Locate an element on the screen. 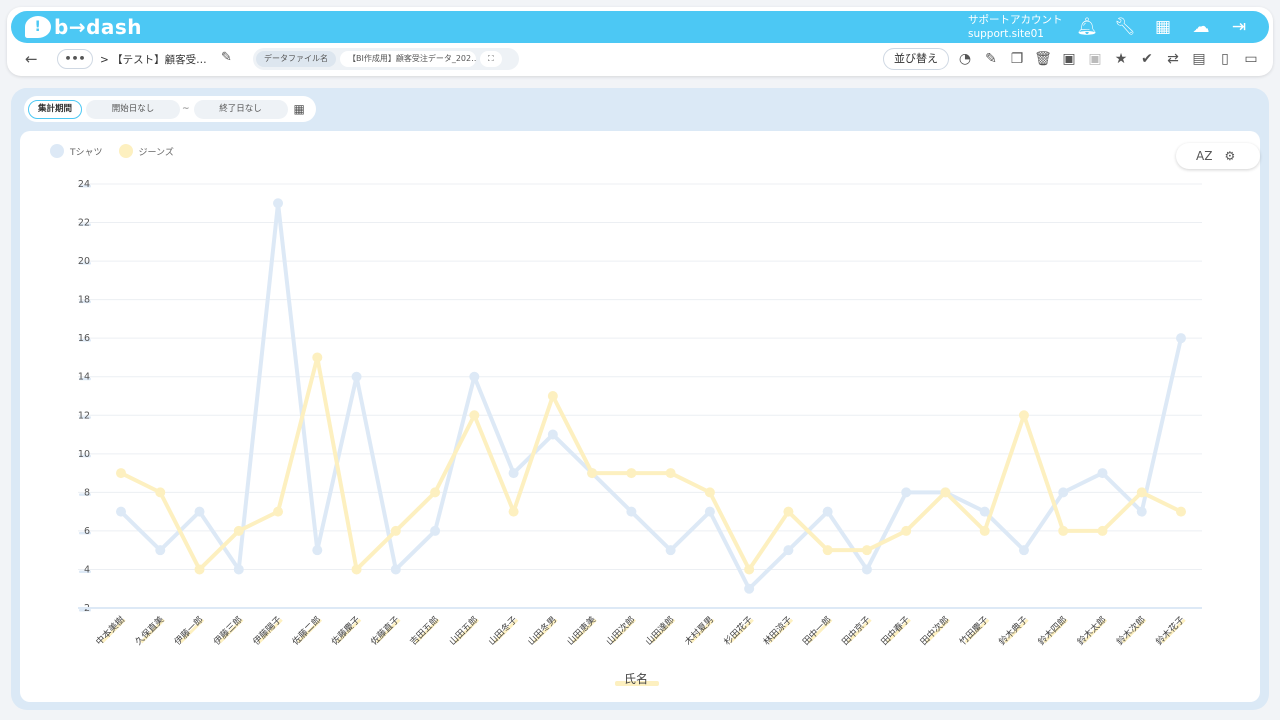 This screenshot has width=1280, height=720. y-tick-label: 20 is located at coordinates (84, 261).